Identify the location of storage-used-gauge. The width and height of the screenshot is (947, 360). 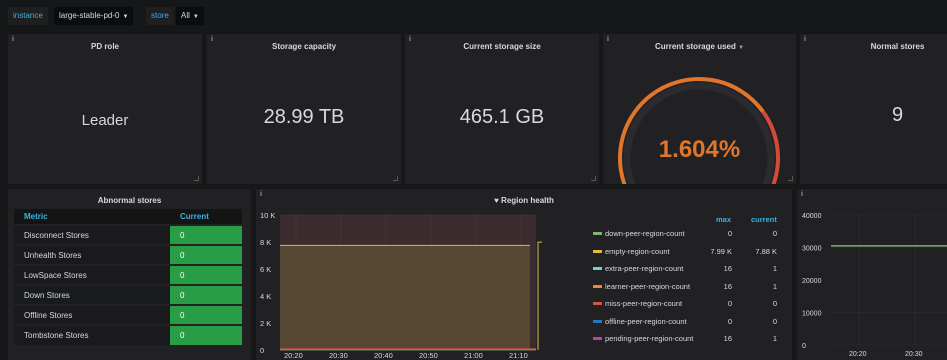
(699, 130).